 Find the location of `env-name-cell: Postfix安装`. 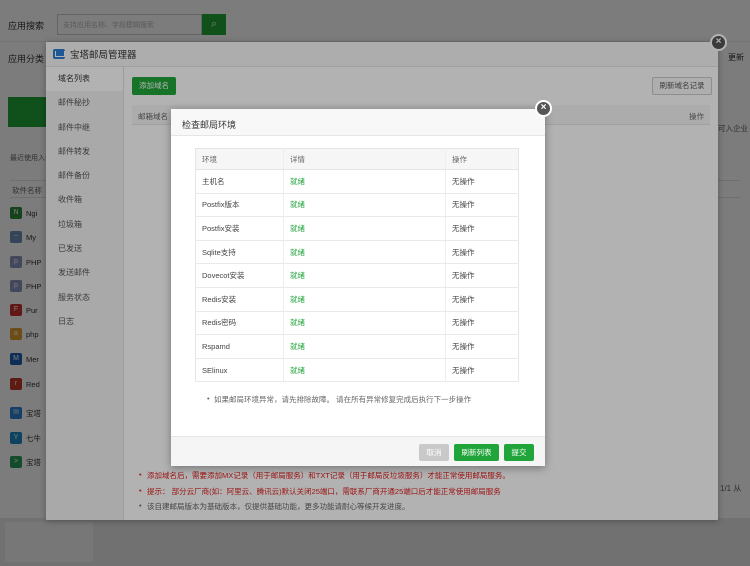

env-name-cell: Postfix安装 is located at coordinates (239, 228).